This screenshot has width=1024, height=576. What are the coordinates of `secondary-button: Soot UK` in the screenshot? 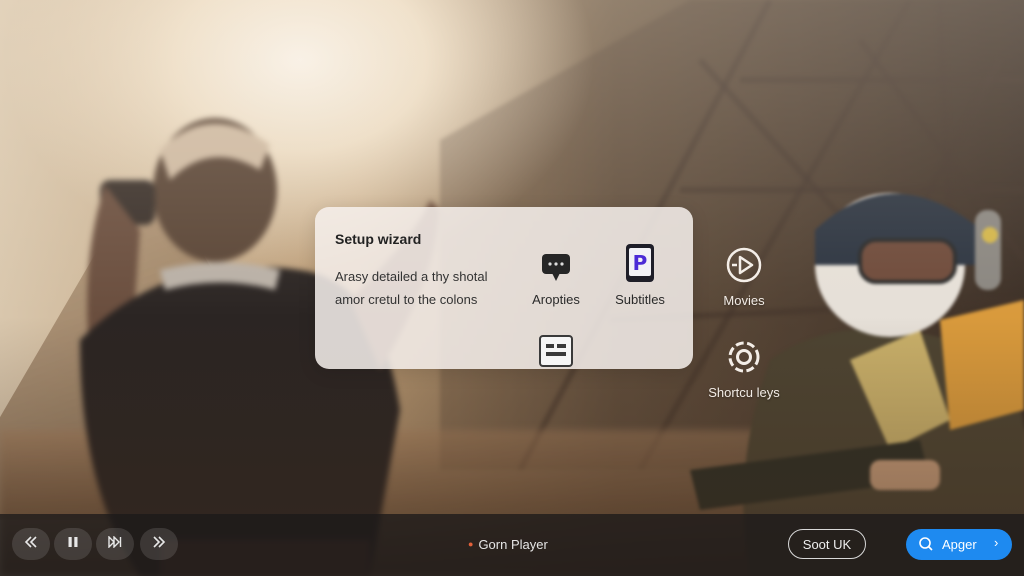 It's located at (827, 544).